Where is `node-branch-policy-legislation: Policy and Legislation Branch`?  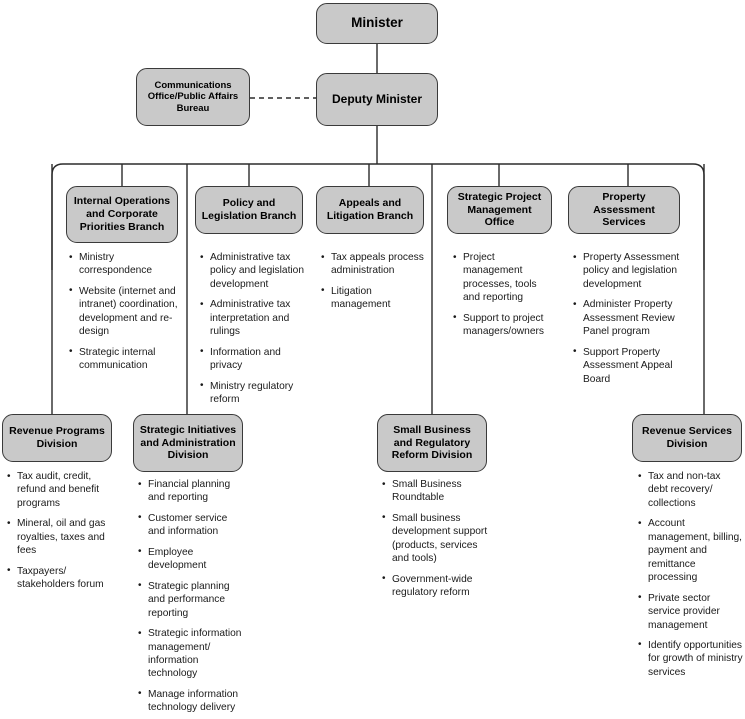 node-branch-policy-legislation: Policy and Legislation Branch is located at coordinates (249, 210).